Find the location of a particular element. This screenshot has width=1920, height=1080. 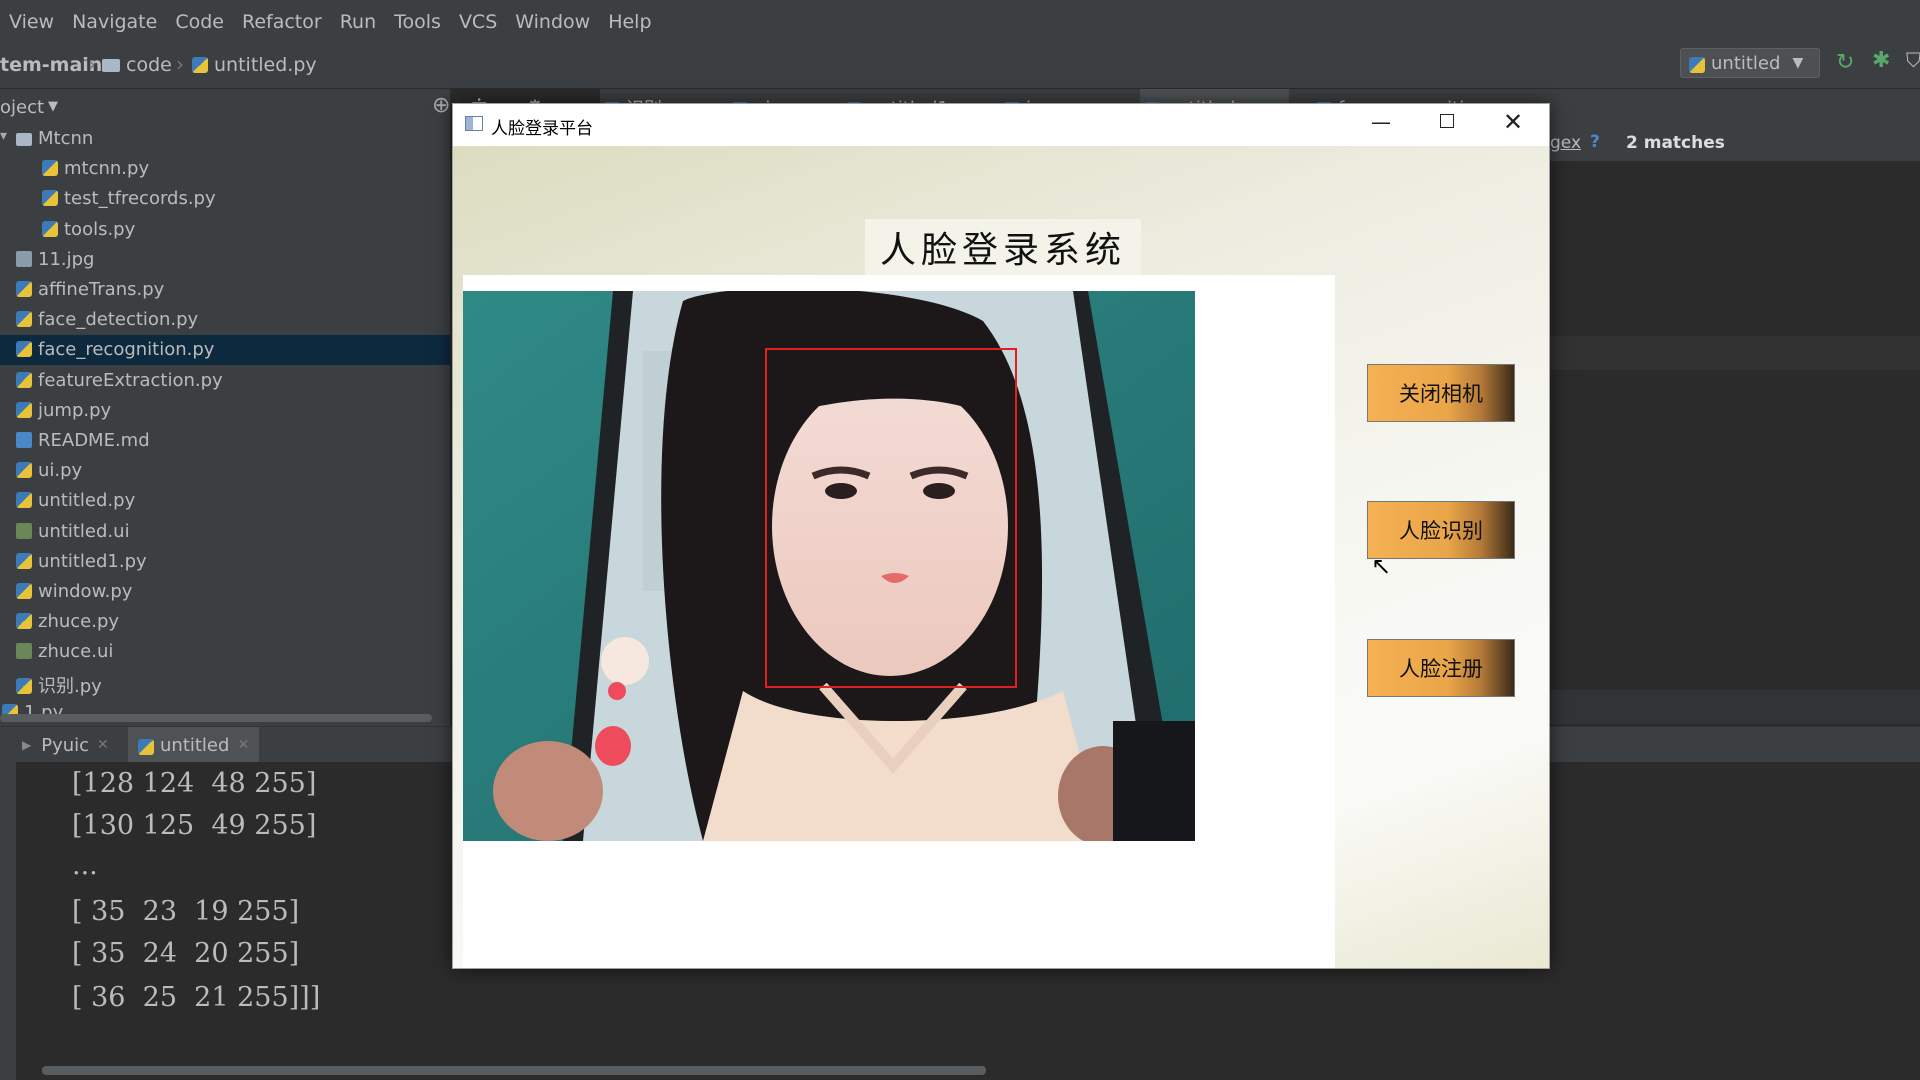

face-detection-box is located at coordinates (891, 518).